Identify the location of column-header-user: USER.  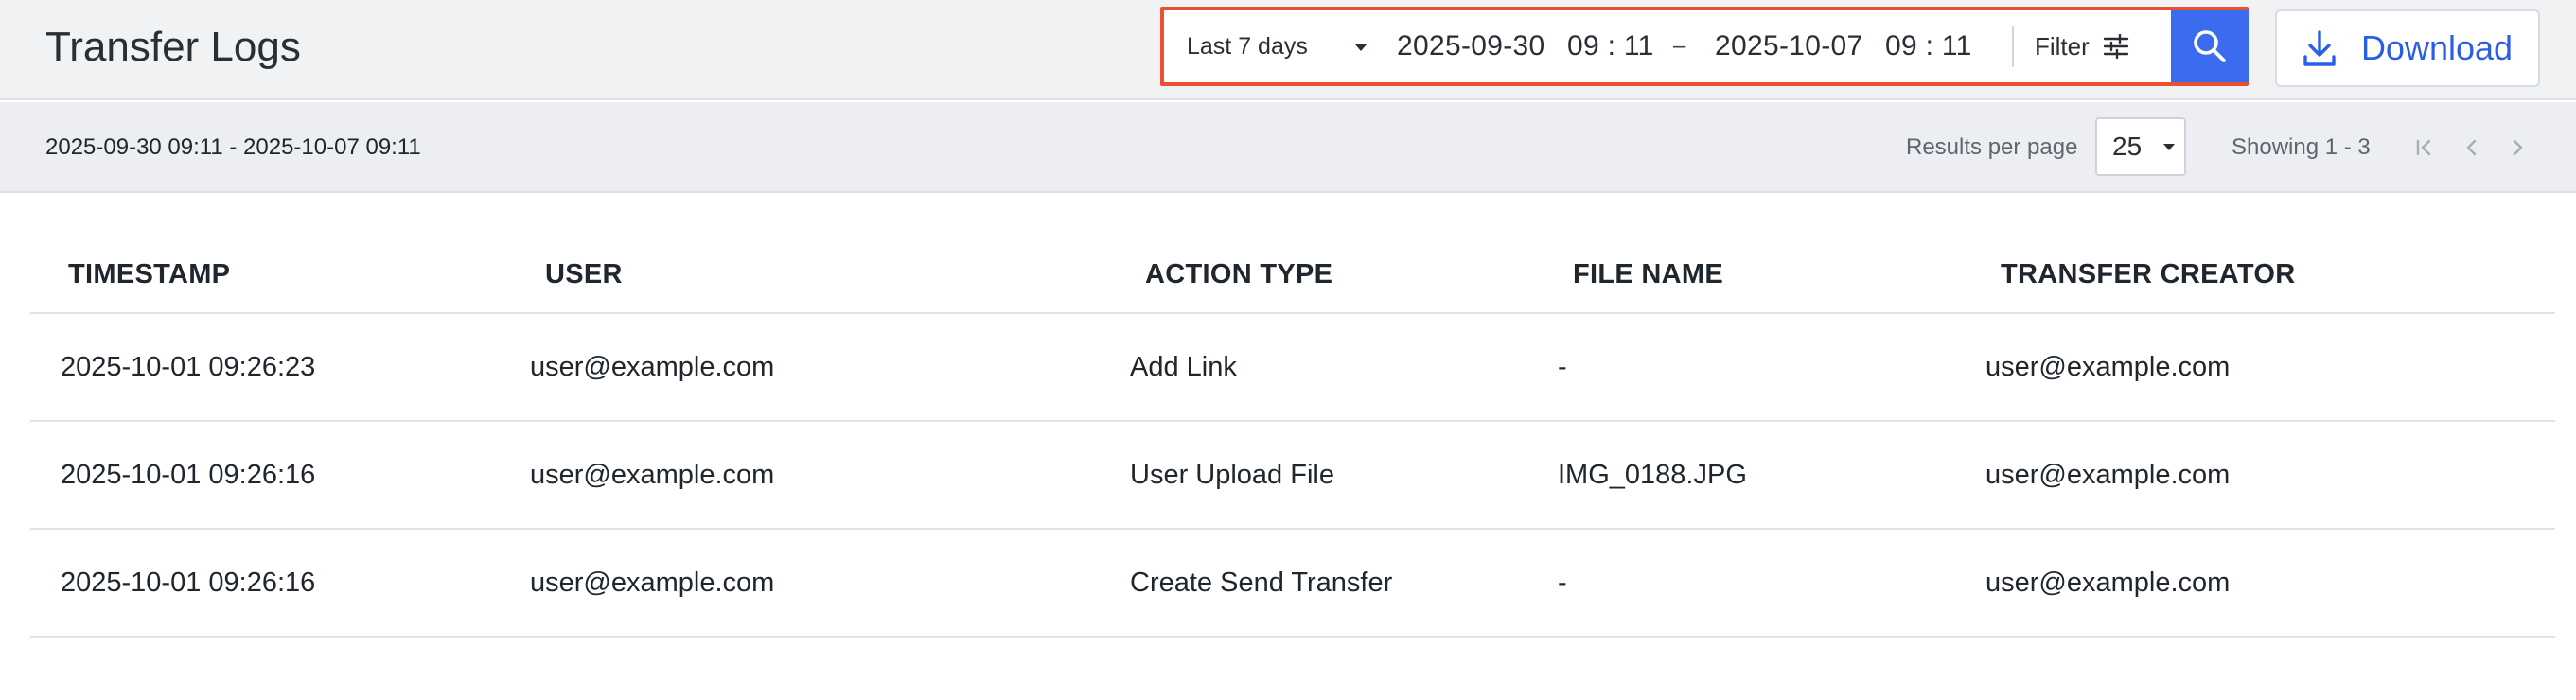
(584, 274).